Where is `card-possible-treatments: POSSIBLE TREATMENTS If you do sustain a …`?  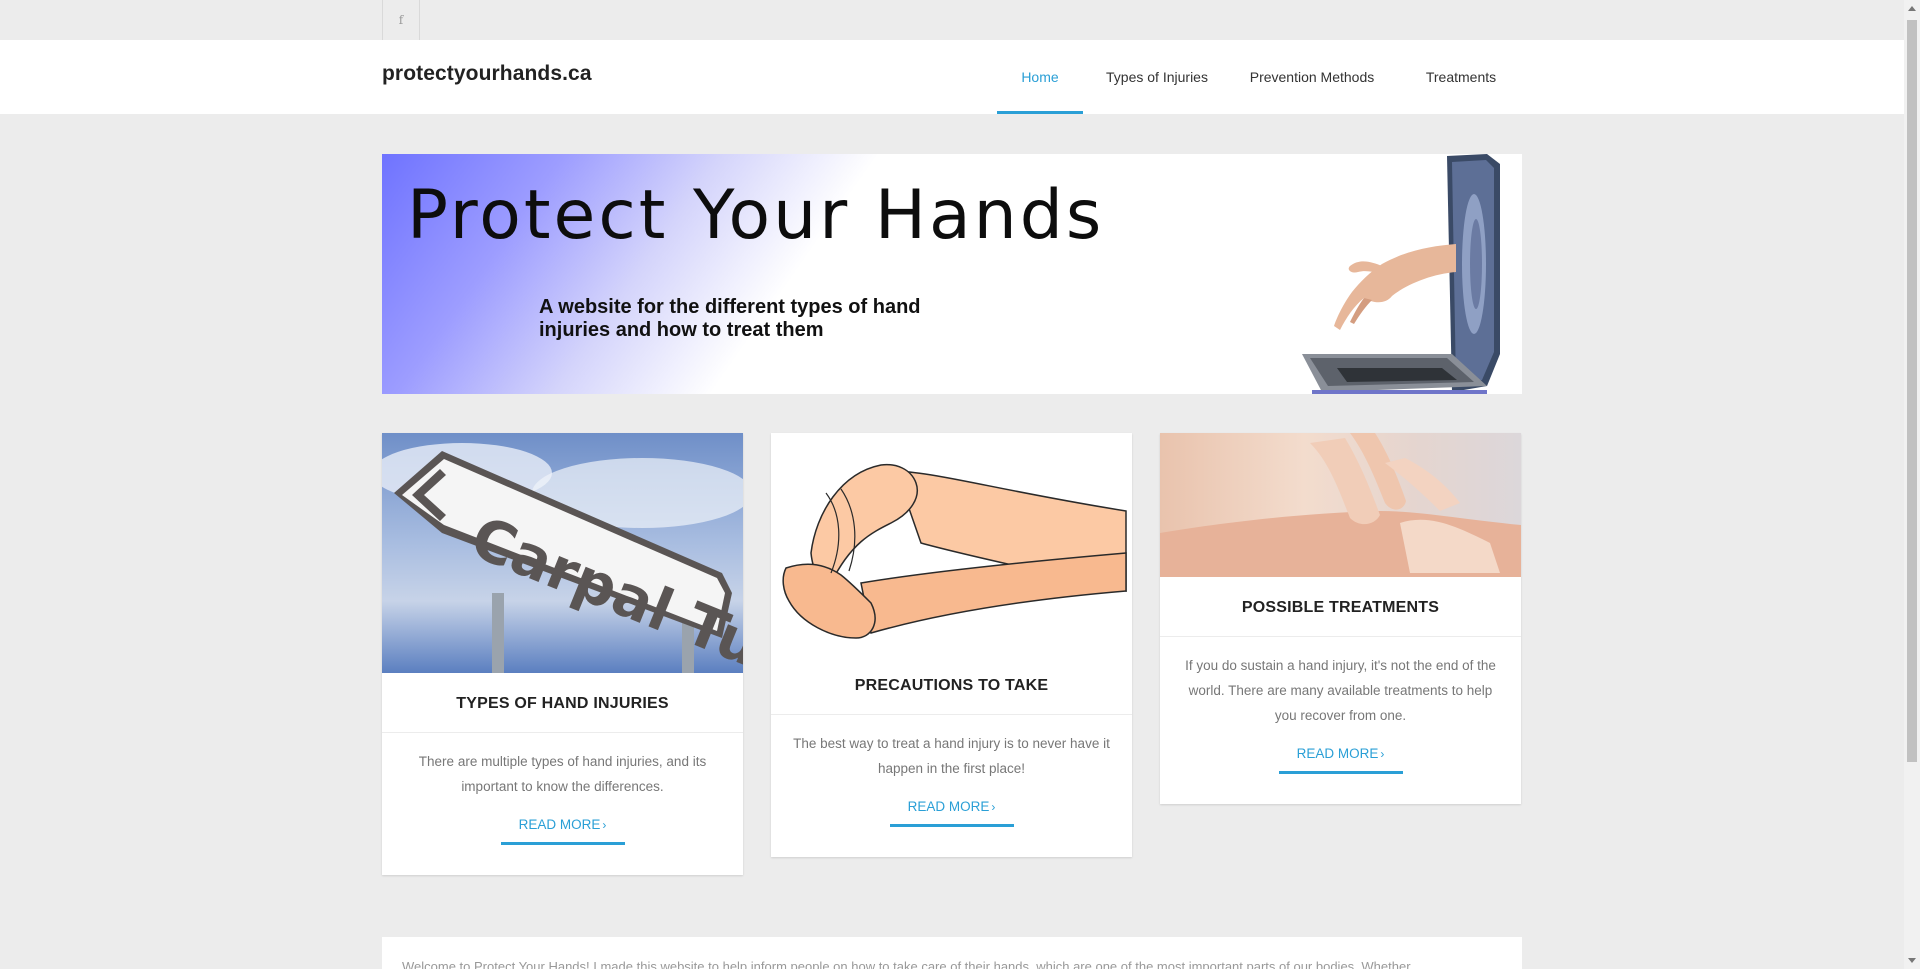
card-possible-treatments: POSSIBLE TREATMENTS If you do sustain a … is located at coordinates (1340, 618).